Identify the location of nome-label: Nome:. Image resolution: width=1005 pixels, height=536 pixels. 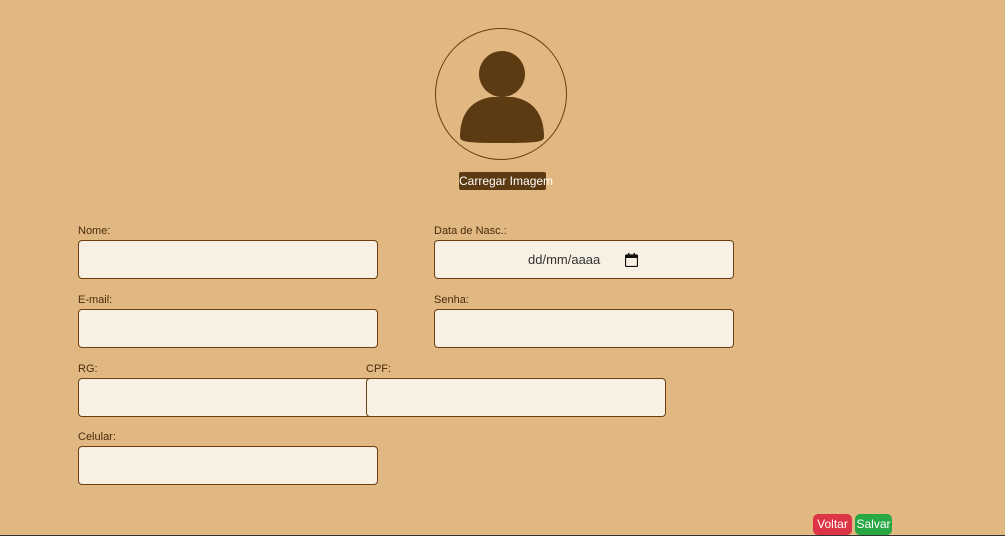
(94, 231).